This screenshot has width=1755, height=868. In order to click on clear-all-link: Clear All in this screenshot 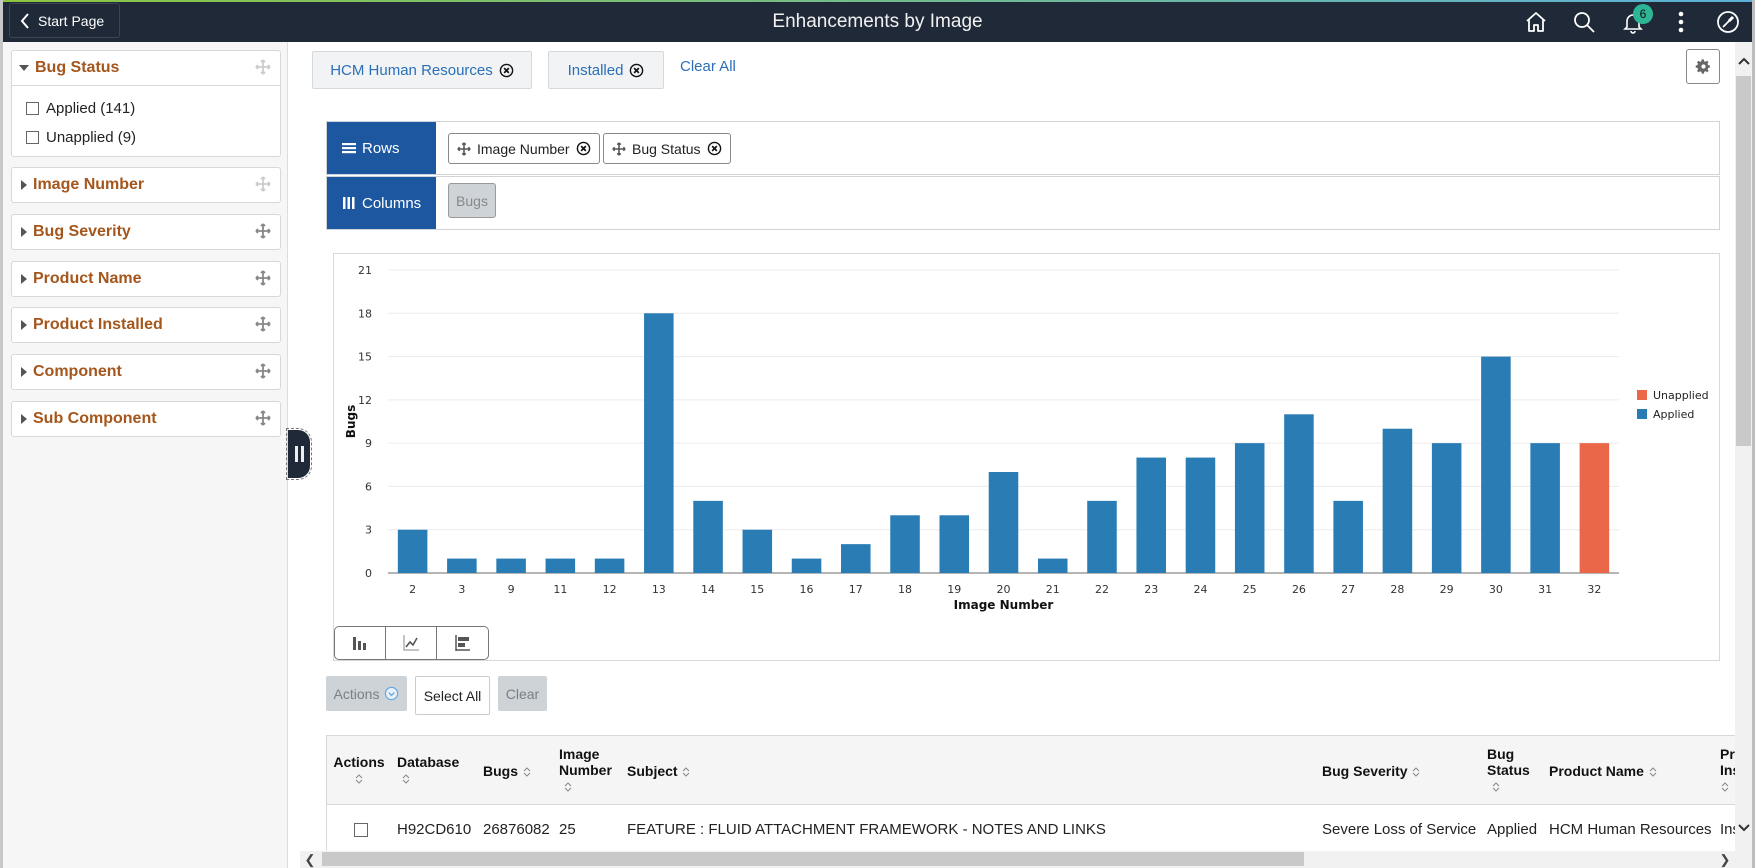, I will do `click(708, 66)`.